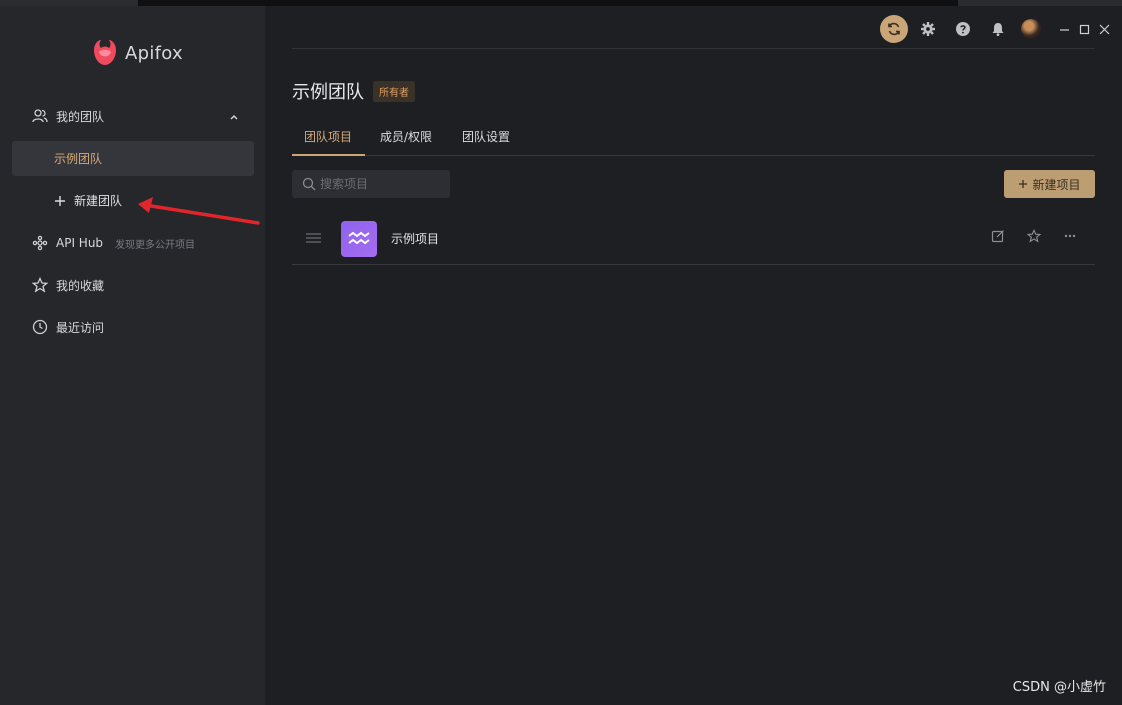 The height and width of the screenshot is (705, 1122). Describe the element at coordinates (154, 53) in the screenshot. I see `app-name: Apifox` at that location.